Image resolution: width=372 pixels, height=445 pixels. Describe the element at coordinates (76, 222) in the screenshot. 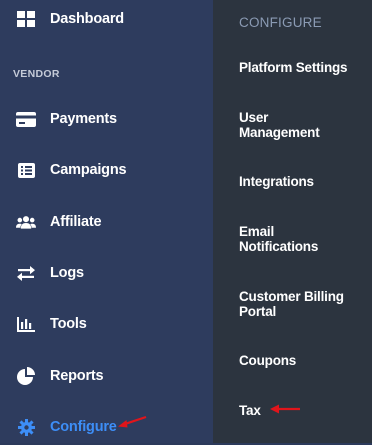

I see `nav-label-affiliate: Affiliate` at that location.